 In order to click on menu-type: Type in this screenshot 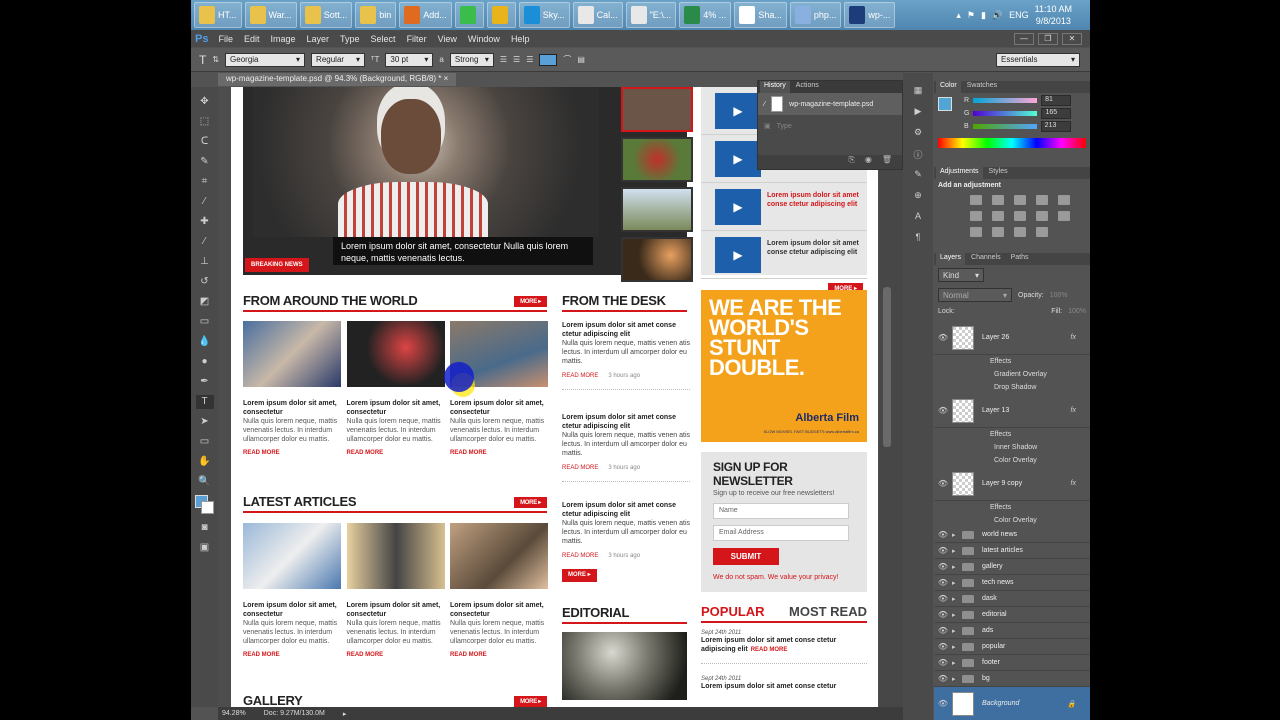, I will do `click(350, 39)`.